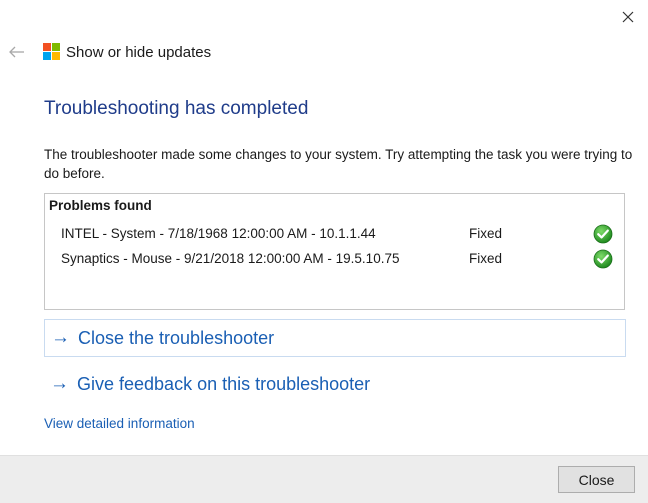 Image resolution: width=648 pixels, height=503 pixels. I want to click on back-arrow-icon, so click(17, 52).